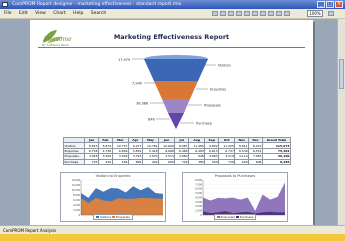  What do you see at coordinates (59, 13) in the screenshot?
I see `menu-chart: Chart` at bounding box center [59, 13].